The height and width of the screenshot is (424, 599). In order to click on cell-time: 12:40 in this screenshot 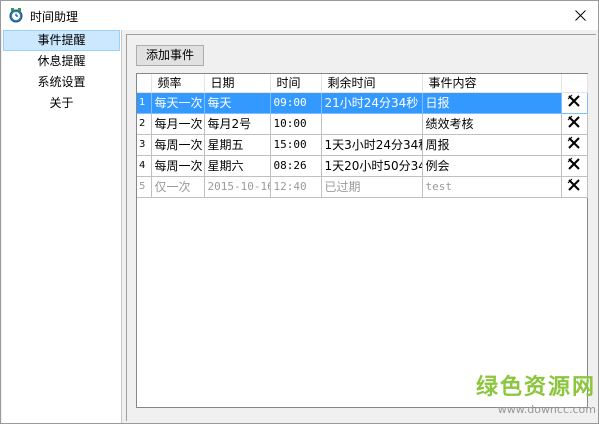, I will do `click(296, 187)`.